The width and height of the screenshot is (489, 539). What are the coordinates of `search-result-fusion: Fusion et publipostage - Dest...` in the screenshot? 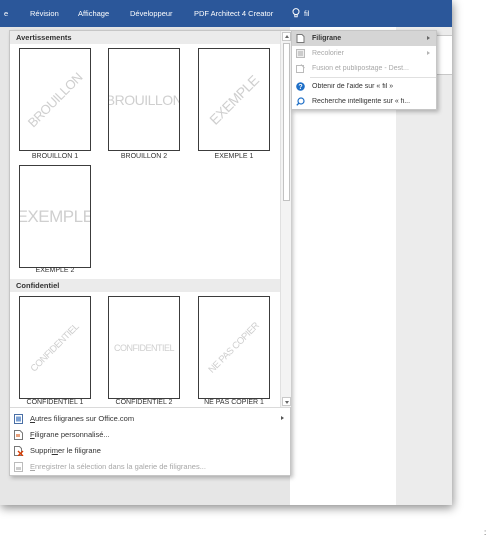 It's located at (364, 68).